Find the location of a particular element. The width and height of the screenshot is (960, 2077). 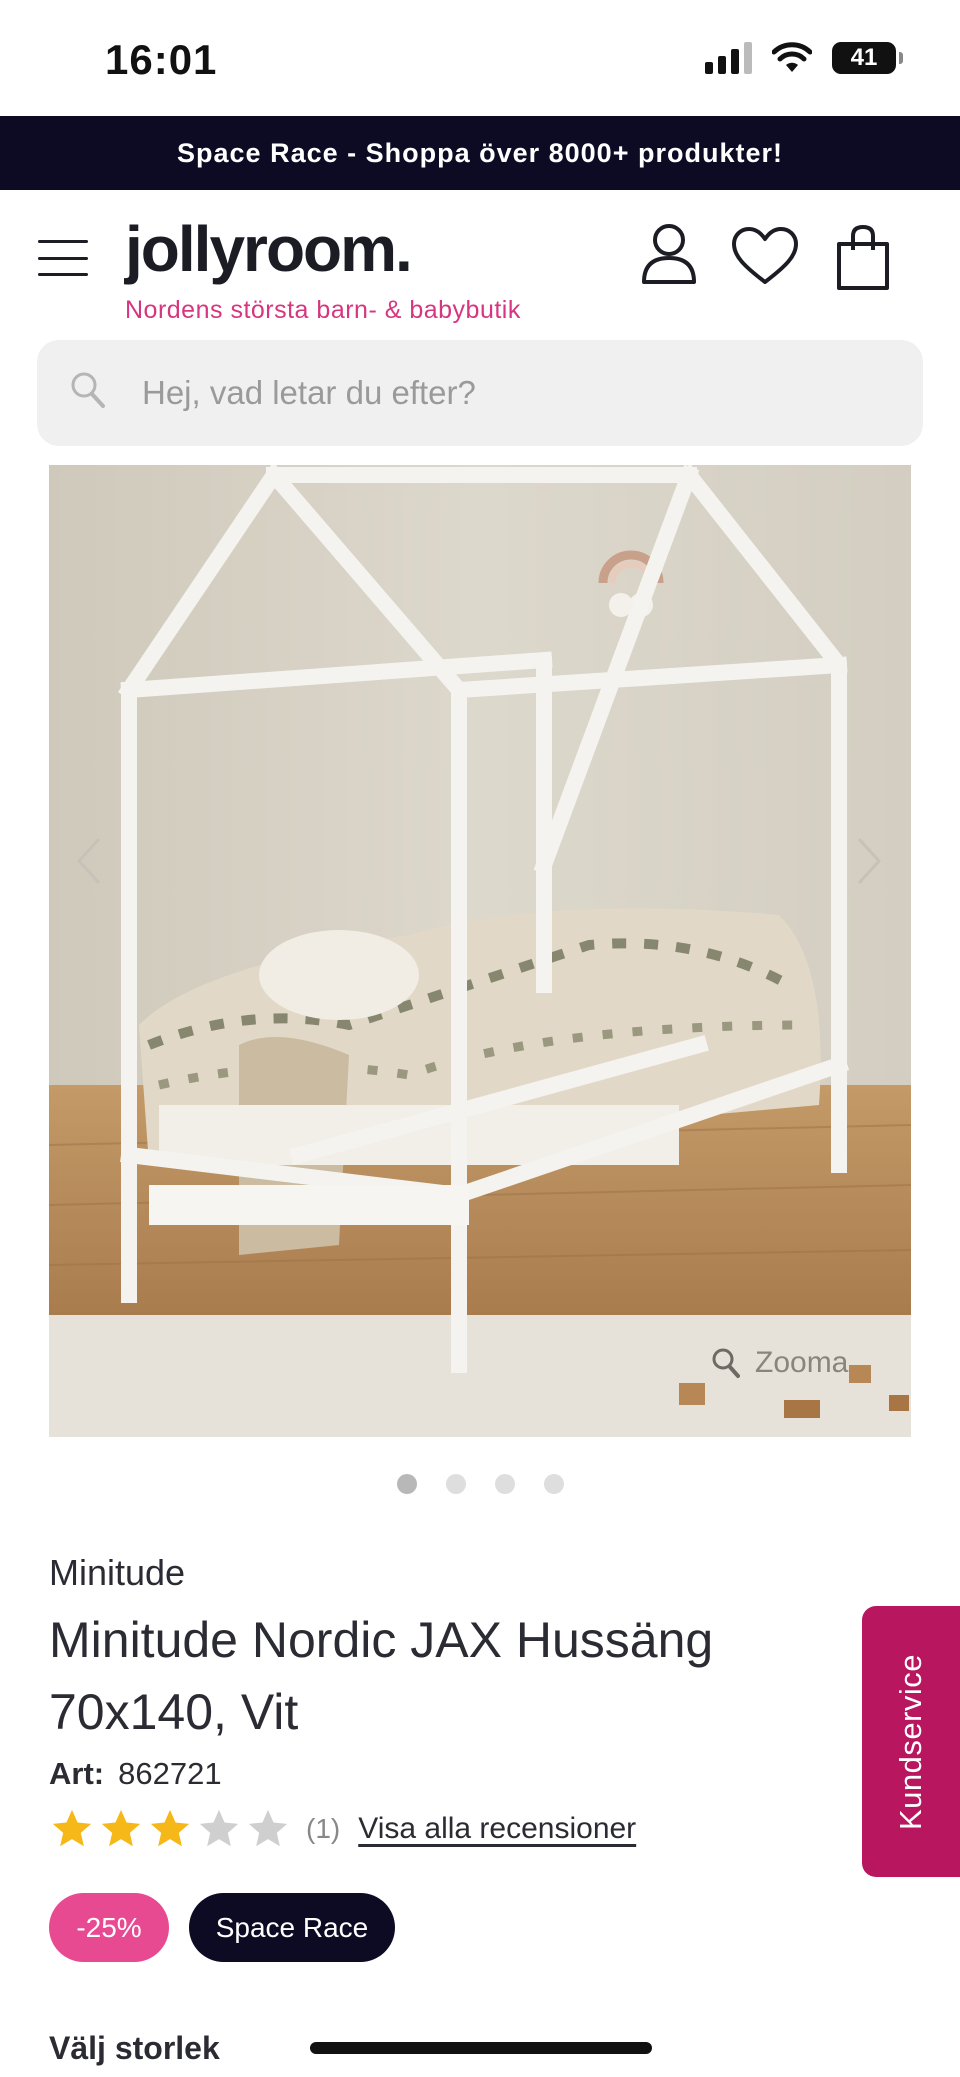

battery-level: 41 is located at coordinates (864, 57).